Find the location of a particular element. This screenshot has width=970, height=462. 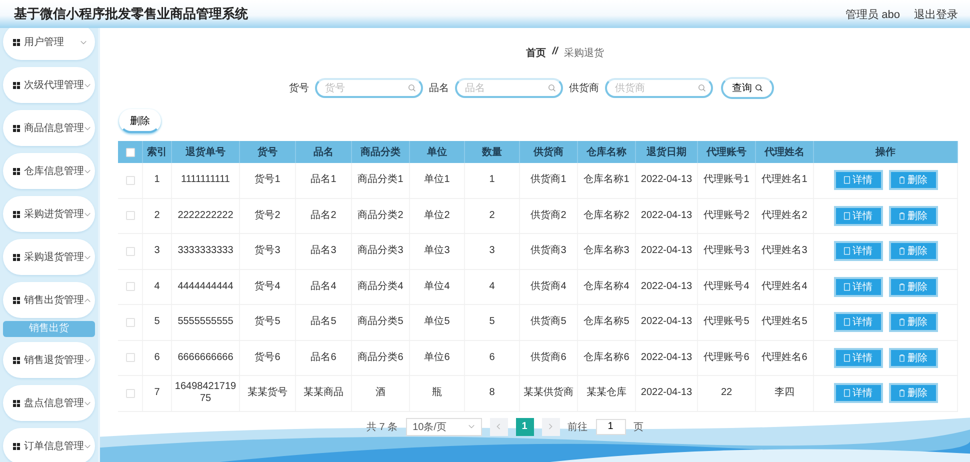

table-cell-text: 5555555555 is located at coordinates (205, 322).